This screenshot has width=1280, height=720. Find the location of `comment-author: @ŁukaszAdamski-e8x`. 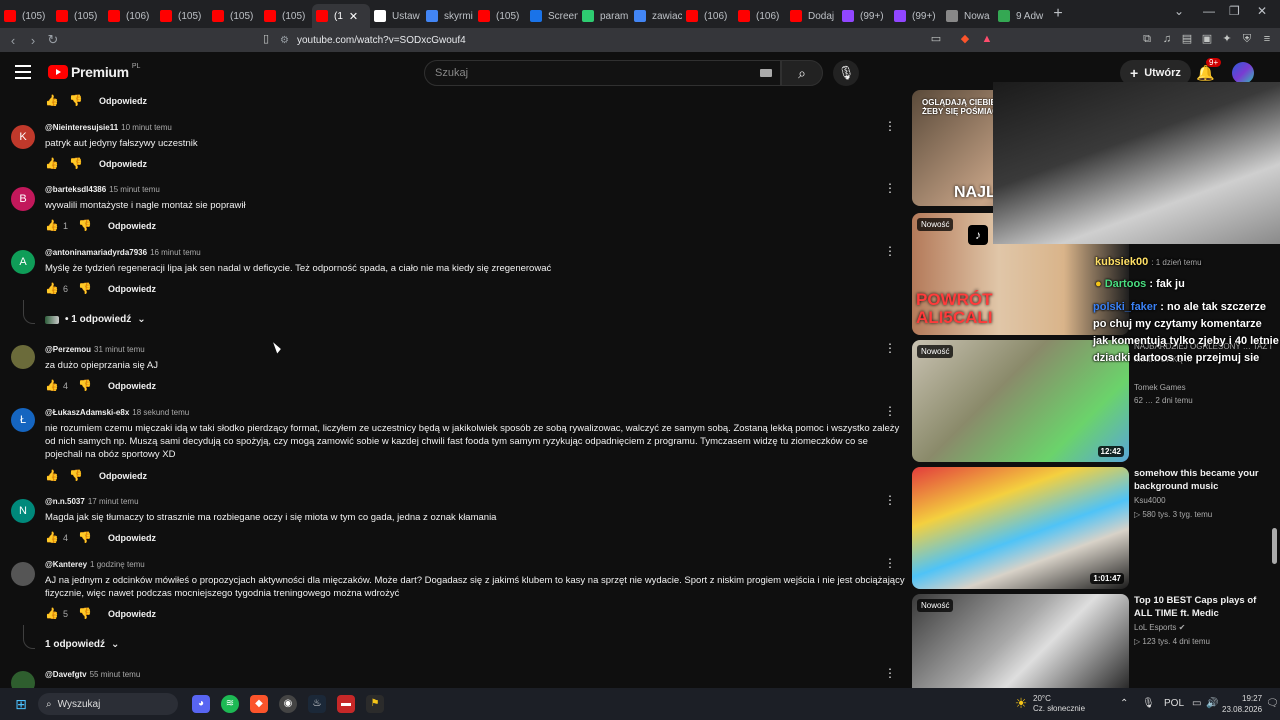

comment-author: @ŁukaszAdamski-e8x is located at coordinates (87, 412).